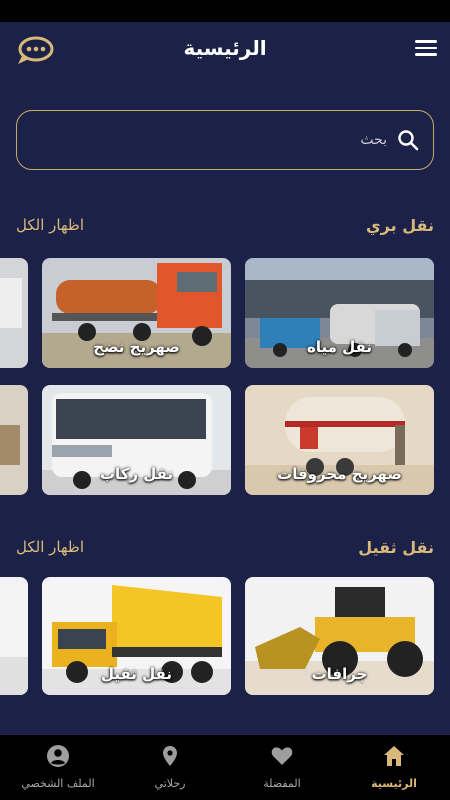 The width and height of the screenshot is (450, 800). Describe the element at coordinates (50, 225) in the screenshot. I see `see-all-land-transport: اظهار الكل` at that location.